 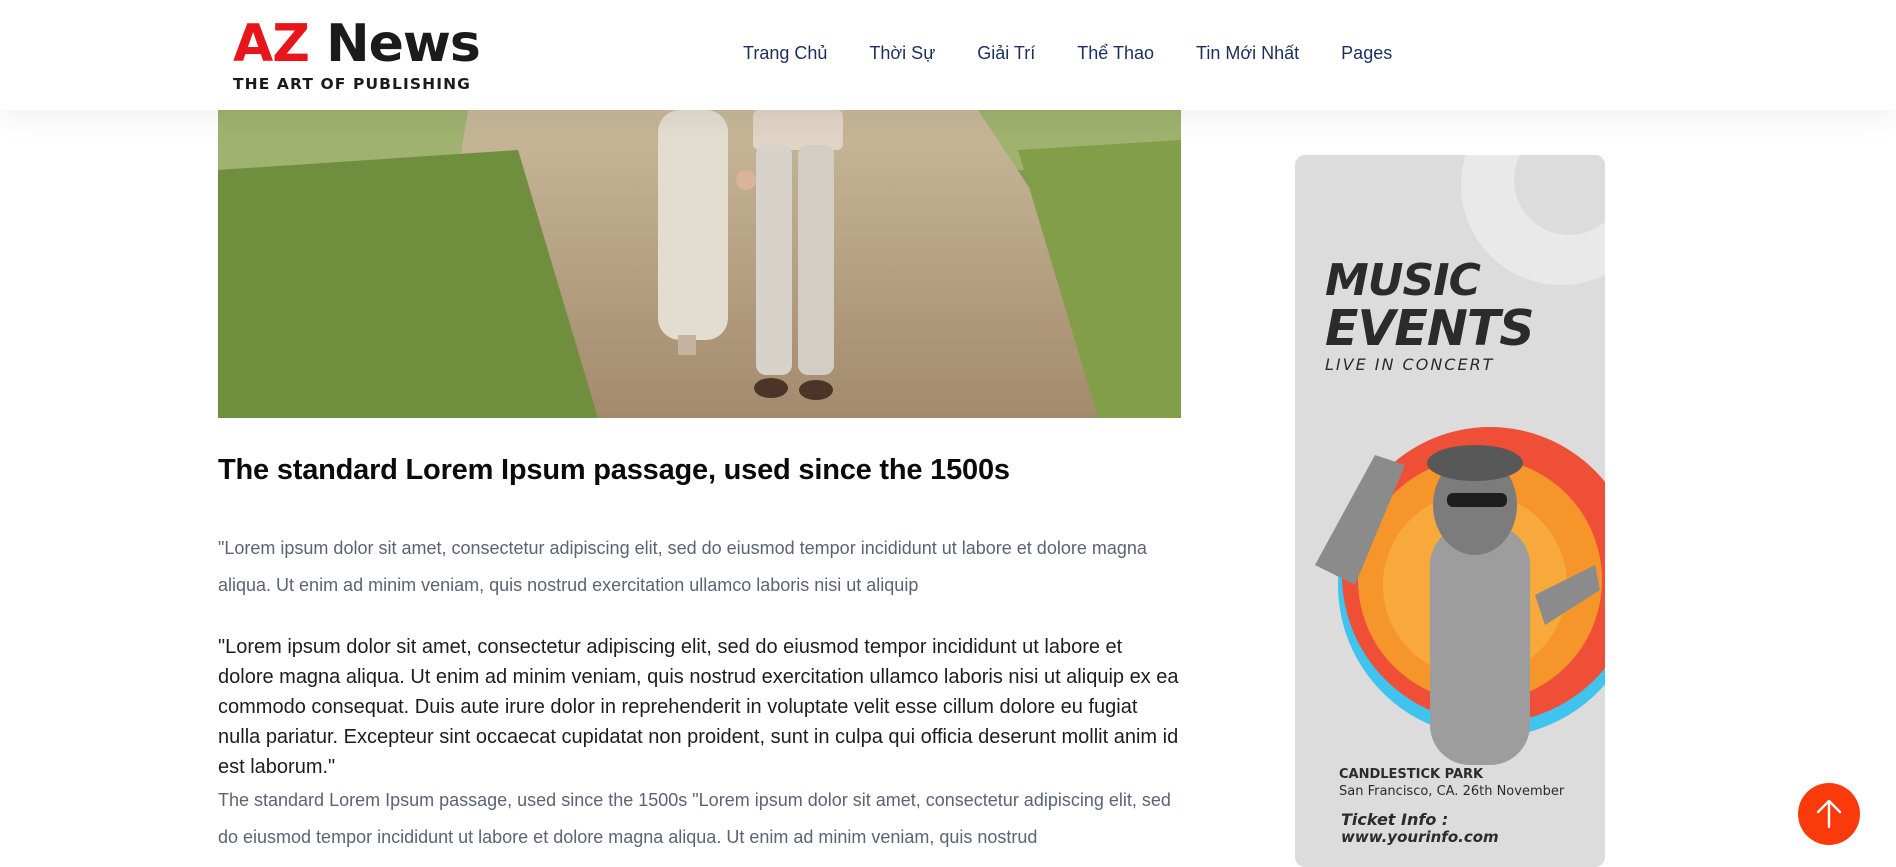 I want to click on nav-item-thoi-su: Thời Sự, so click(x=902, y=53).